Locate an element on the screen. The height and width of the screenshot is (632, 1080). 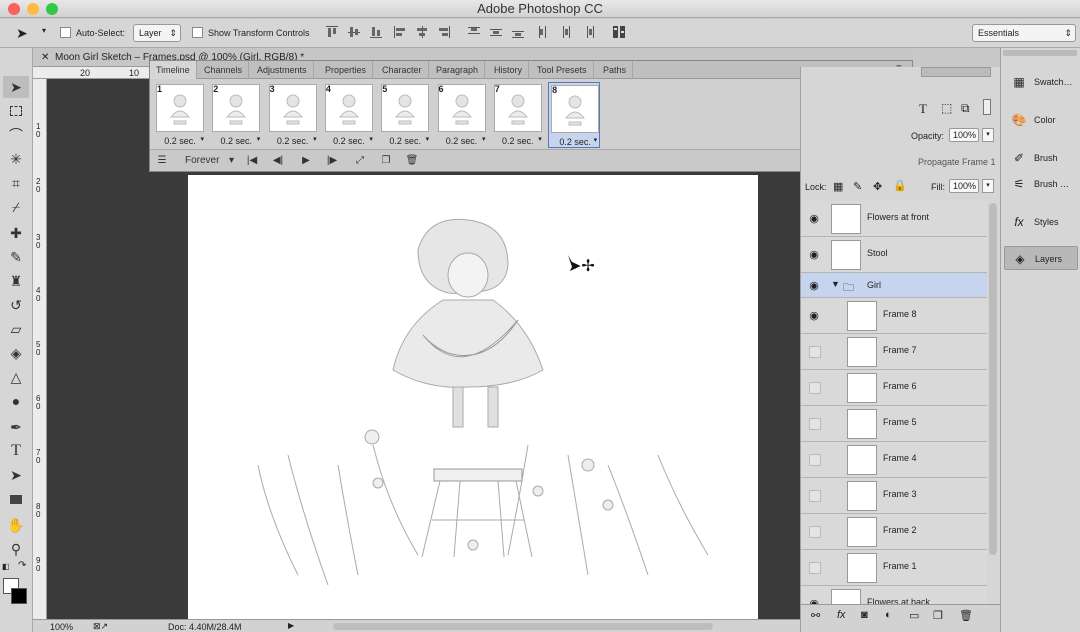
type-layer-filter-icon: T is located at coordinates (923, 109).